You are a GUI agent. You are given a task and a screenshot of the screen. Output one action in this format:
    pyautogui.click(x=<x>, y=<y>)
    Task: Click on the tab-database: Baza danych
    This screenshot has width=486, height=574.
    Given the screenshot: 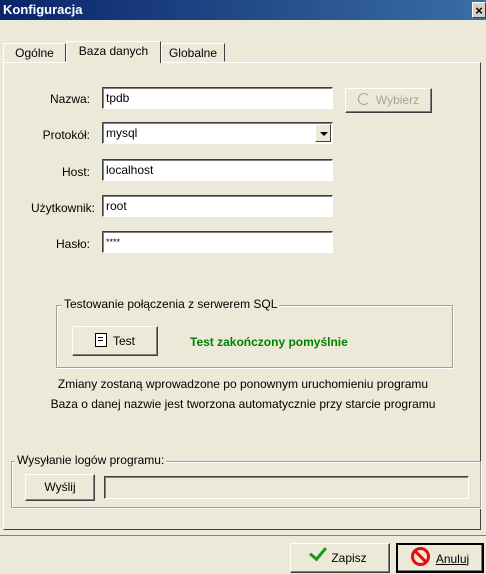 What is the action you would take?
    pyautogui.click(x=113, y=52)
    